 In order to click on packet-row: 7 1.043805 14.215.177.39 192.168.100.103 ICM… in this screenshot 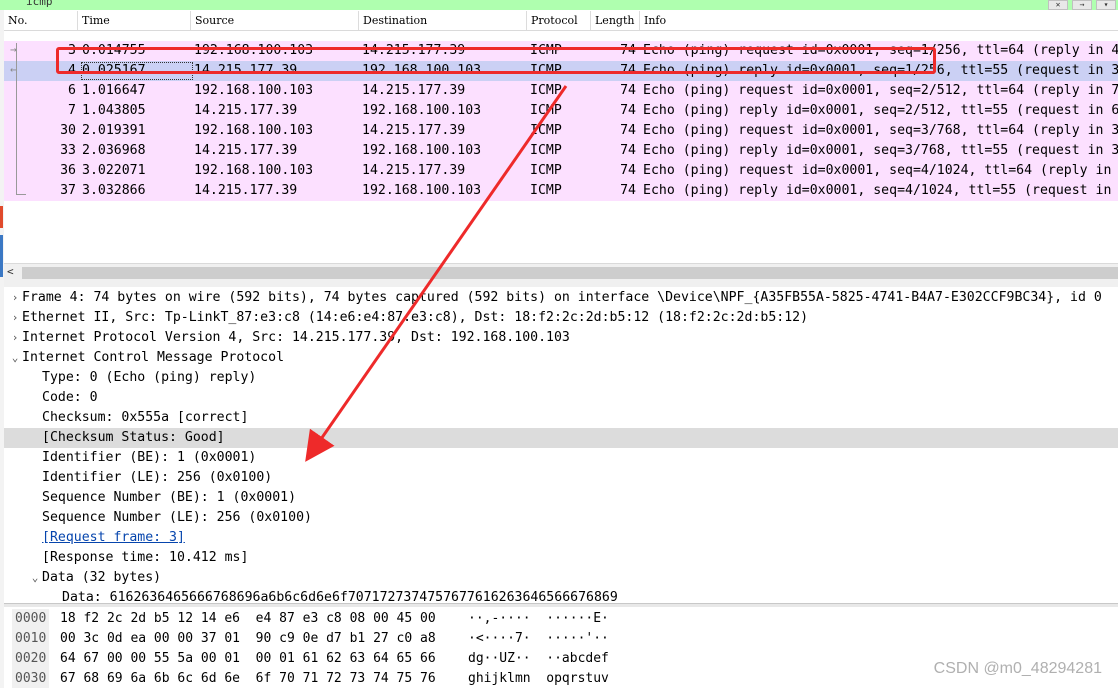, I will do `click(561, 111)`.